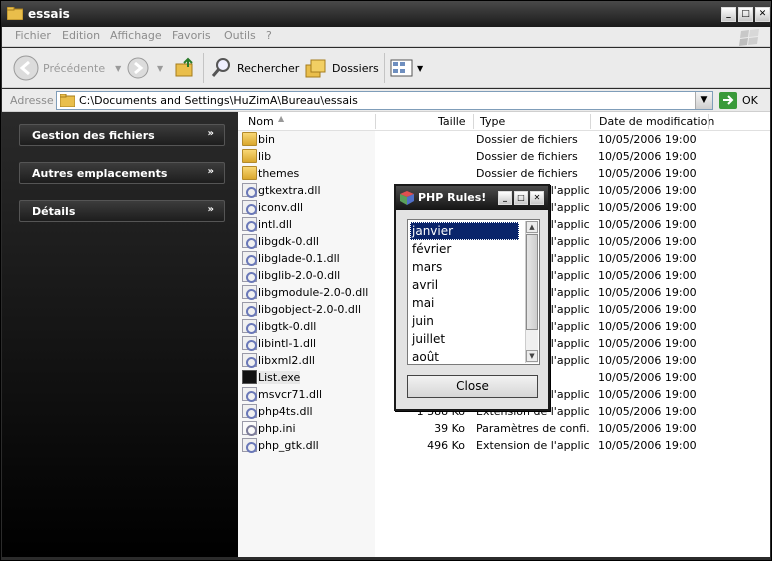 The height and width of the screenshot is (561, 772). I want to click on listbox-scrollbar: ▲ ▼, so click(531, 292).